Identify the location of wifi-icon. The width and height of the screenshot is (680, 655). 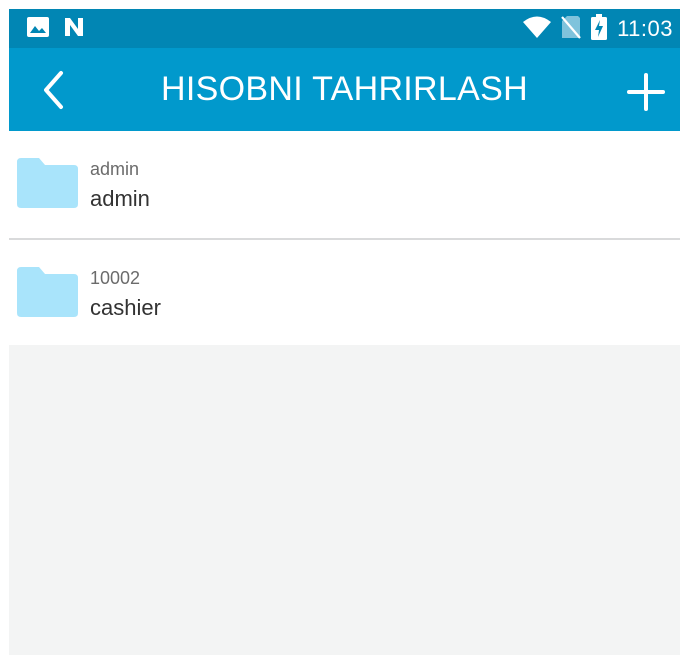
(537, 29).